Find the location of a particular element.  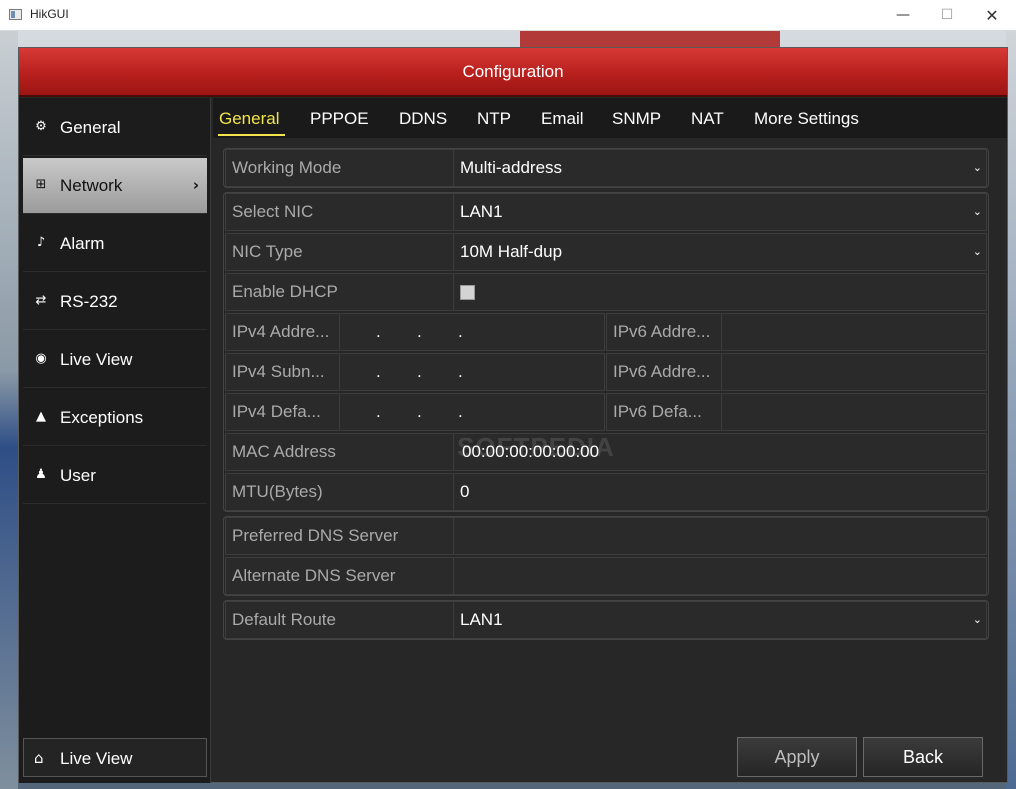

sidebar-item-network: ⊞ Network › is located at coordinates (115, 186).